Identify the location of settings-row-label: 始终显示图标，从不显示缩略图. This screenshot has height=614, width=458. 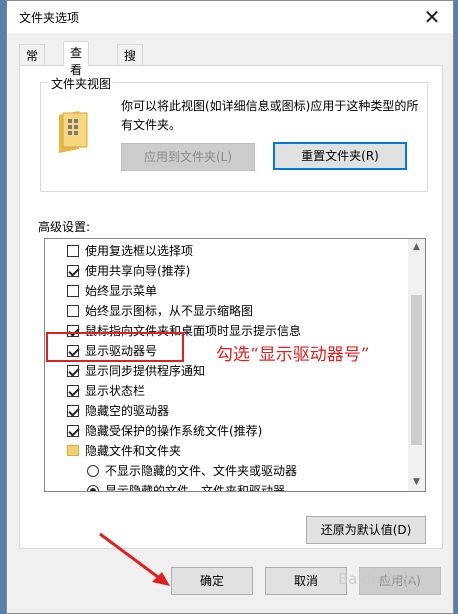
(169, 311).